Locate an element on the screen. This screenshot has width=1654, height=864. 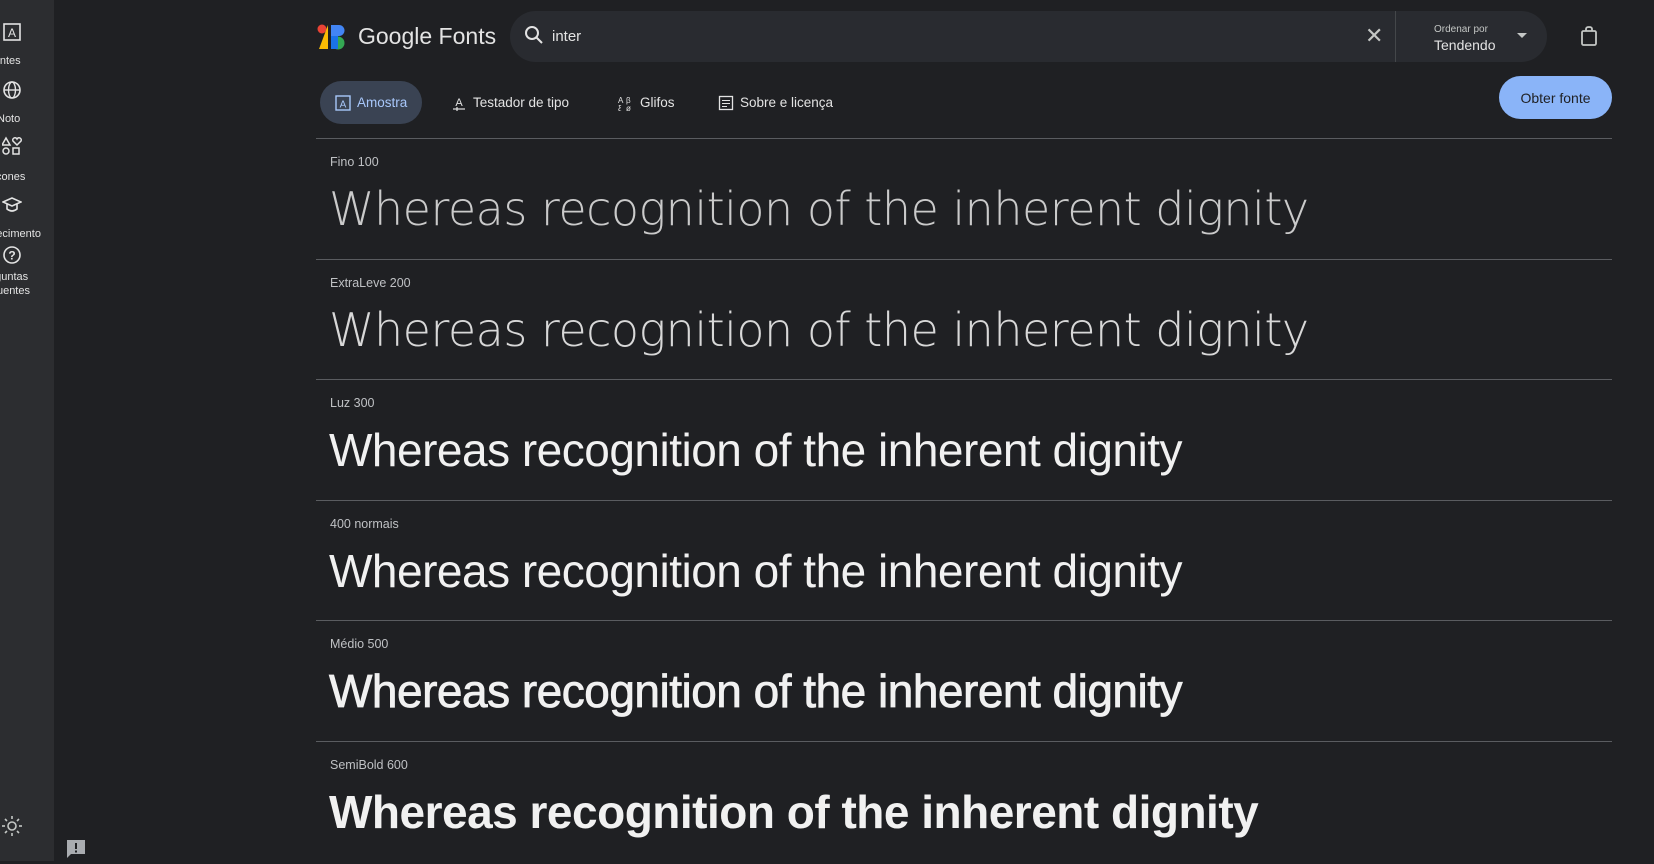
globe-icon is located at coordinates (12, 90).